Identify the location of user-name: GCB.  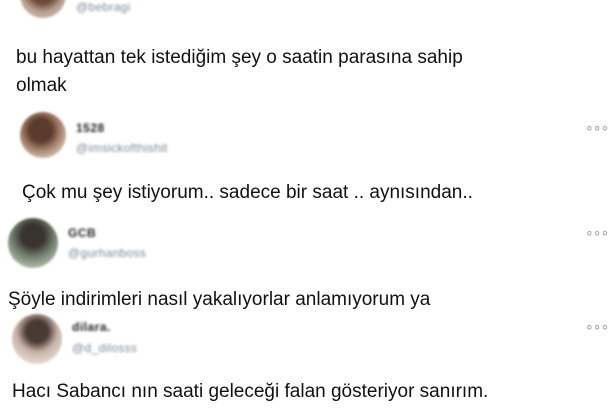
(82, 233).